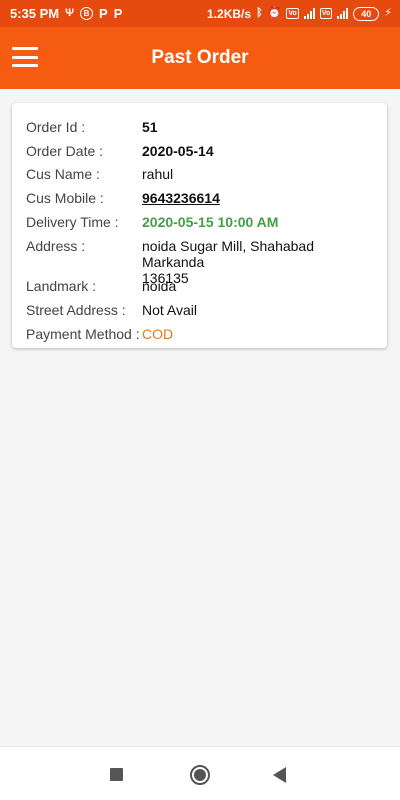 The image size is (400, 800). I want to click on street-address-value: Not Avail, so click(169, 310).